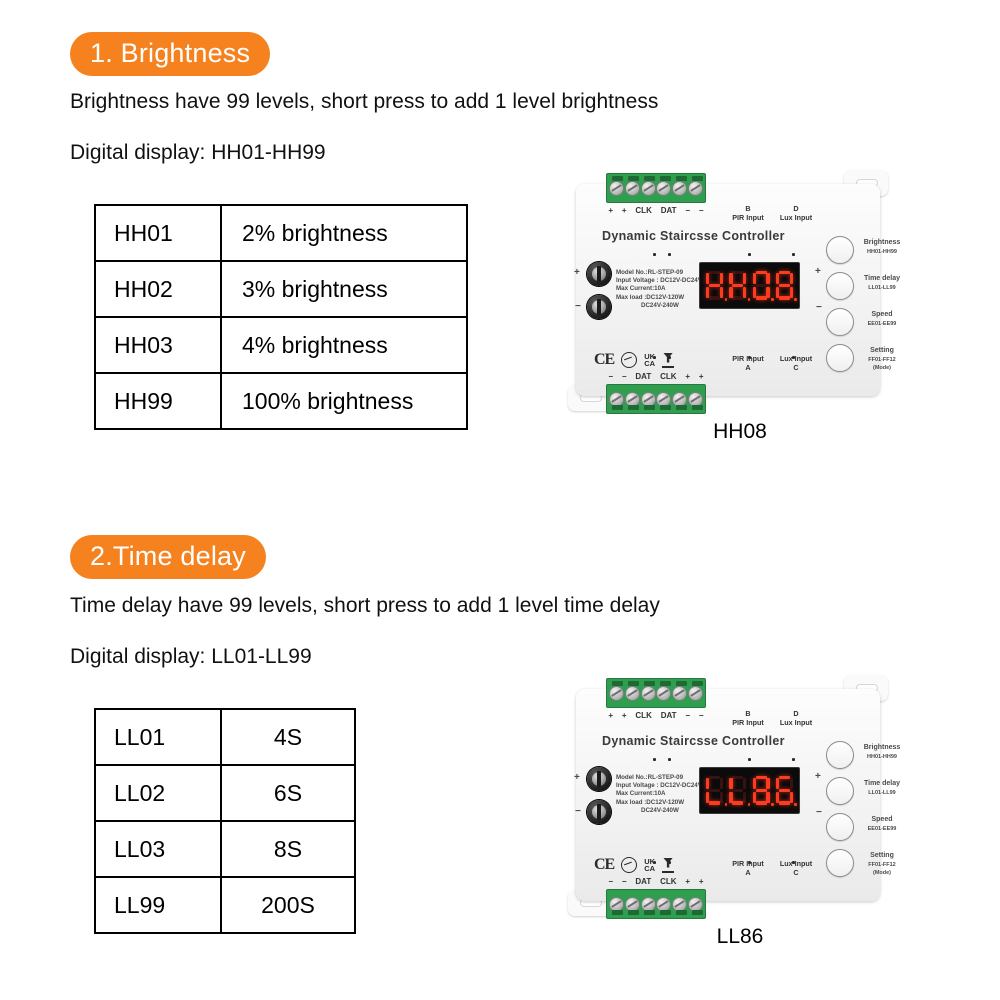 The width and height of the screenshot is (1000, 1000). I want to click on table-row: LL01 4S, so click(225, 737).